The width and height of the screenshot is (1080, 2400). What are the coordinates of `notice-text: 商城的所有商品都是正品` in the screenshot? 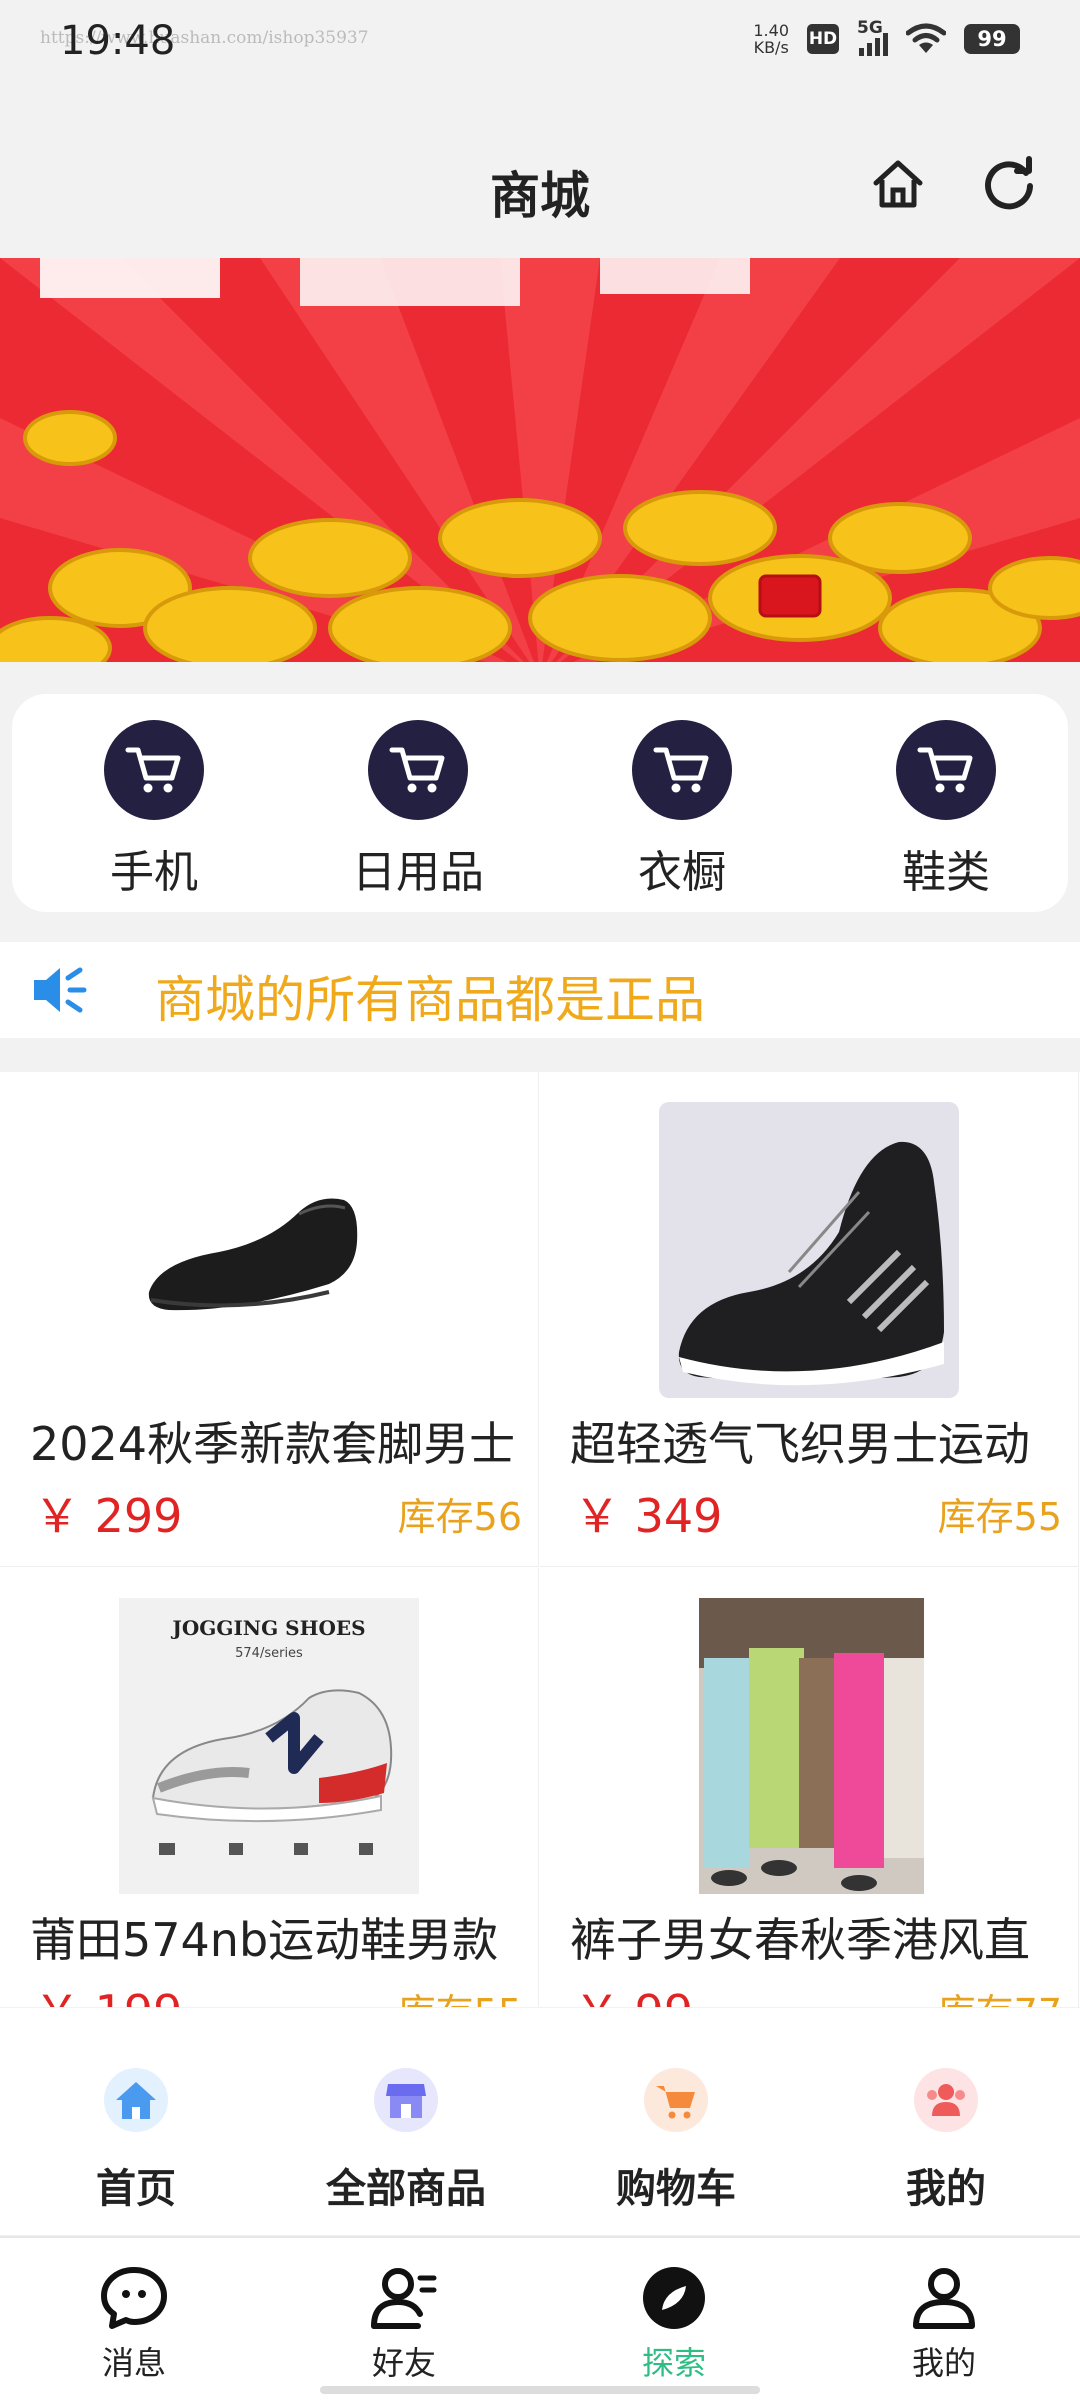 It's located at (430, 1000).